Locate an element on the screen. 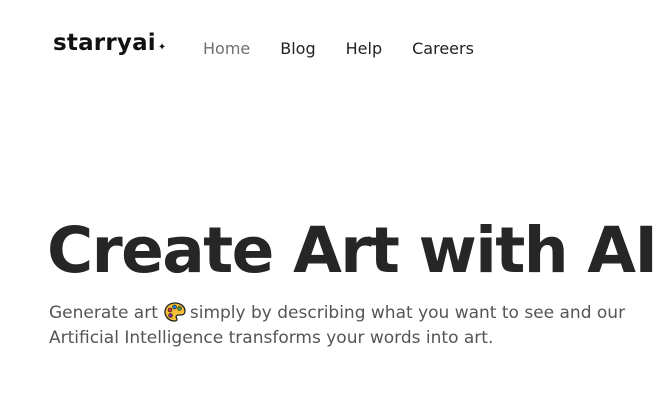 This screenshot has height=417, width=666. starryai-logo: starryai ✦ is located at coordinates (109, 43).